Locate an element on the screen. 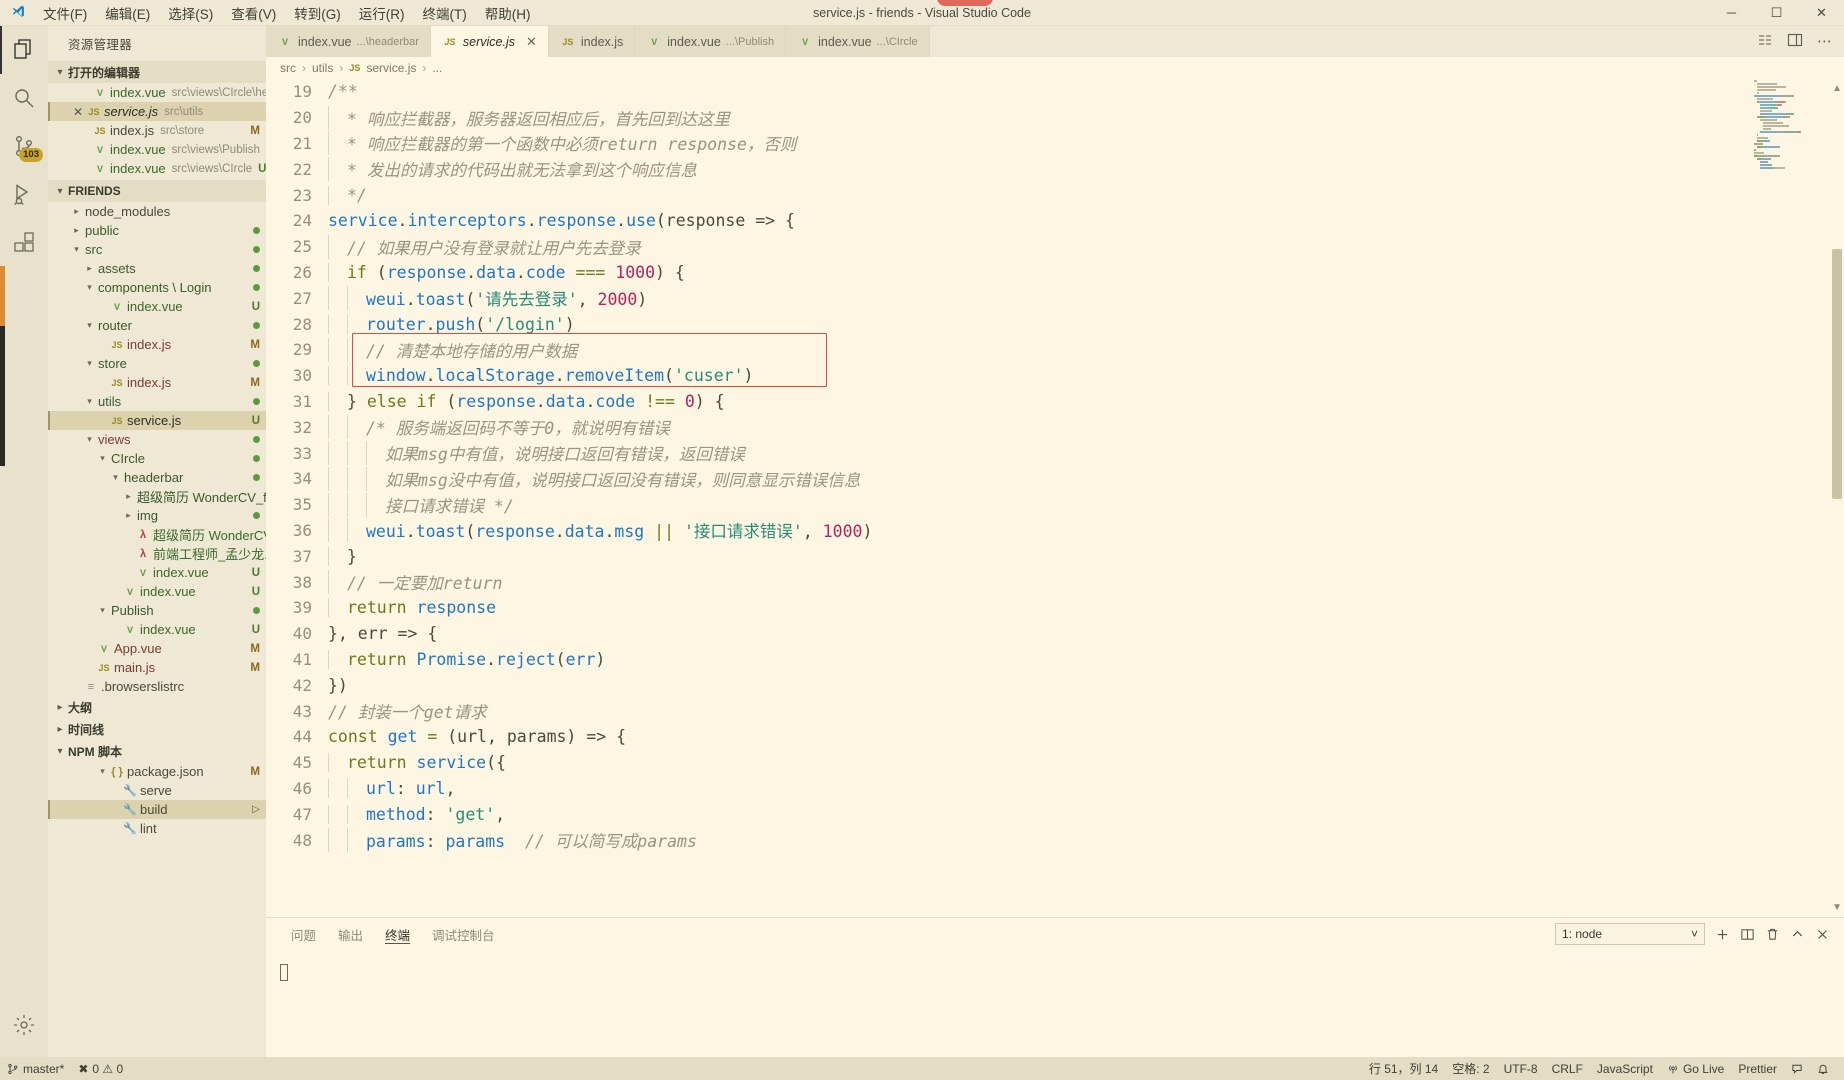  code-line: 44 const get = (url, params) => { is located at coordinates (1009, 737).